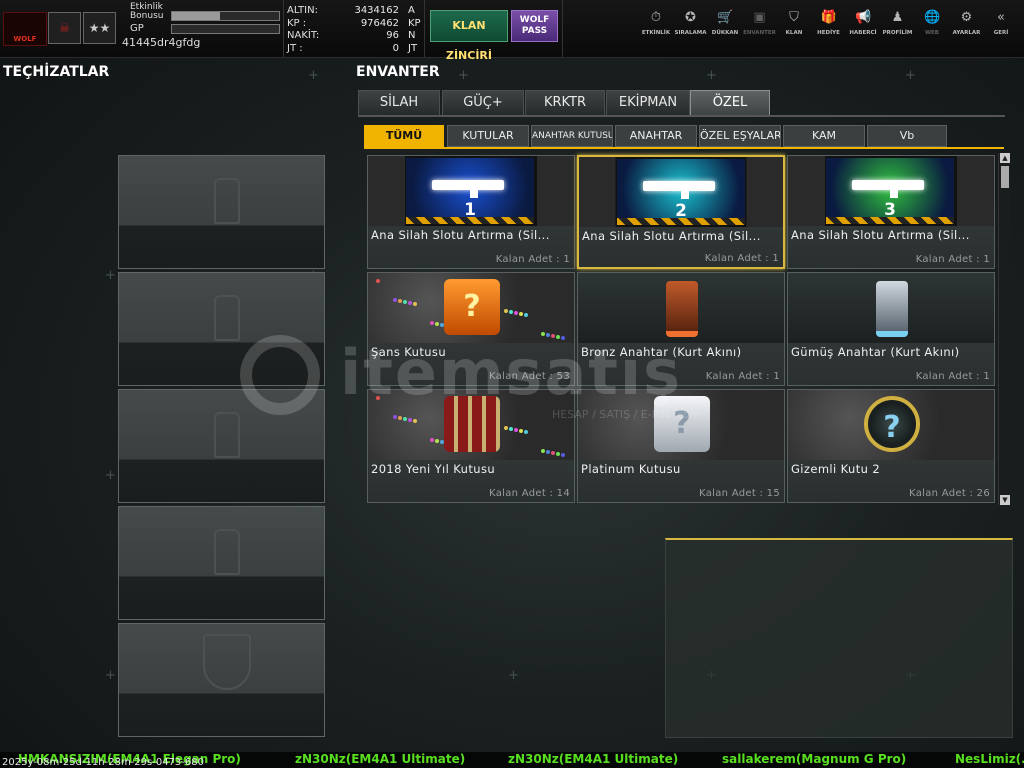 This screenshot has height=768, width=1024. Describe the element at coordinates (967, 28) in the screenshot. I see `nav-ayarlar: ⚙ AYARLAR` at that location.